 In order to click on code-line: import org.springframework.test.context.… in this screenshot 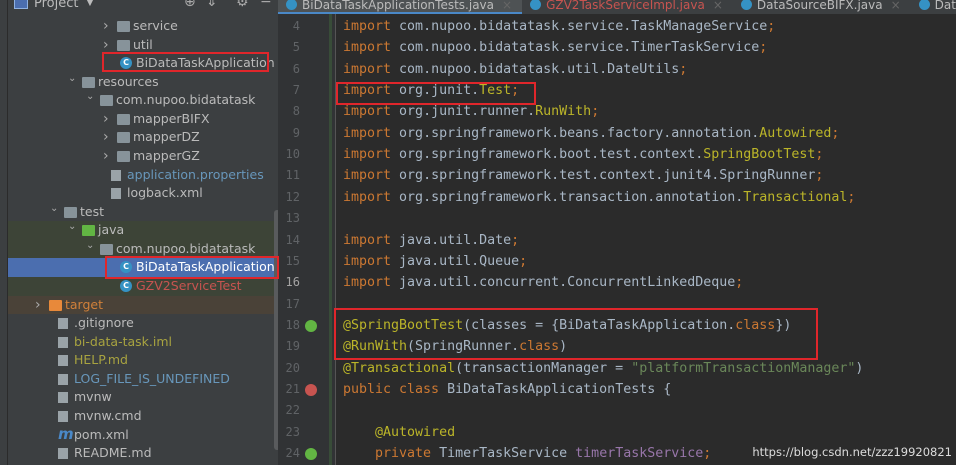, I will do `click(583, 175)`.